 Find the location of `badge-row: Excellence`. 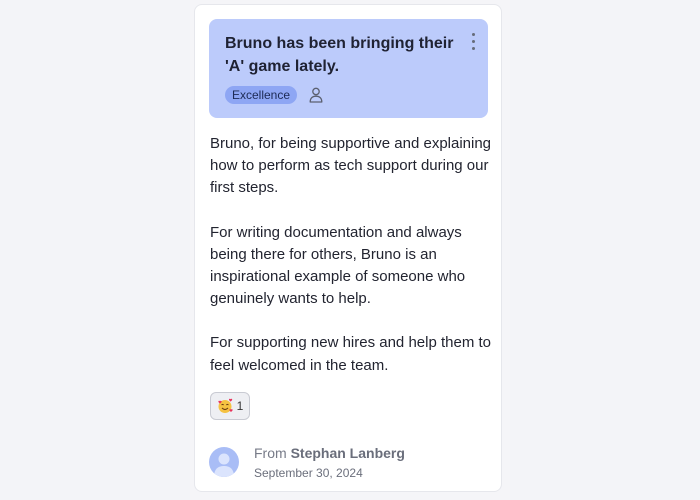

badge-row: Excellence is located at coordinates (274, 96).